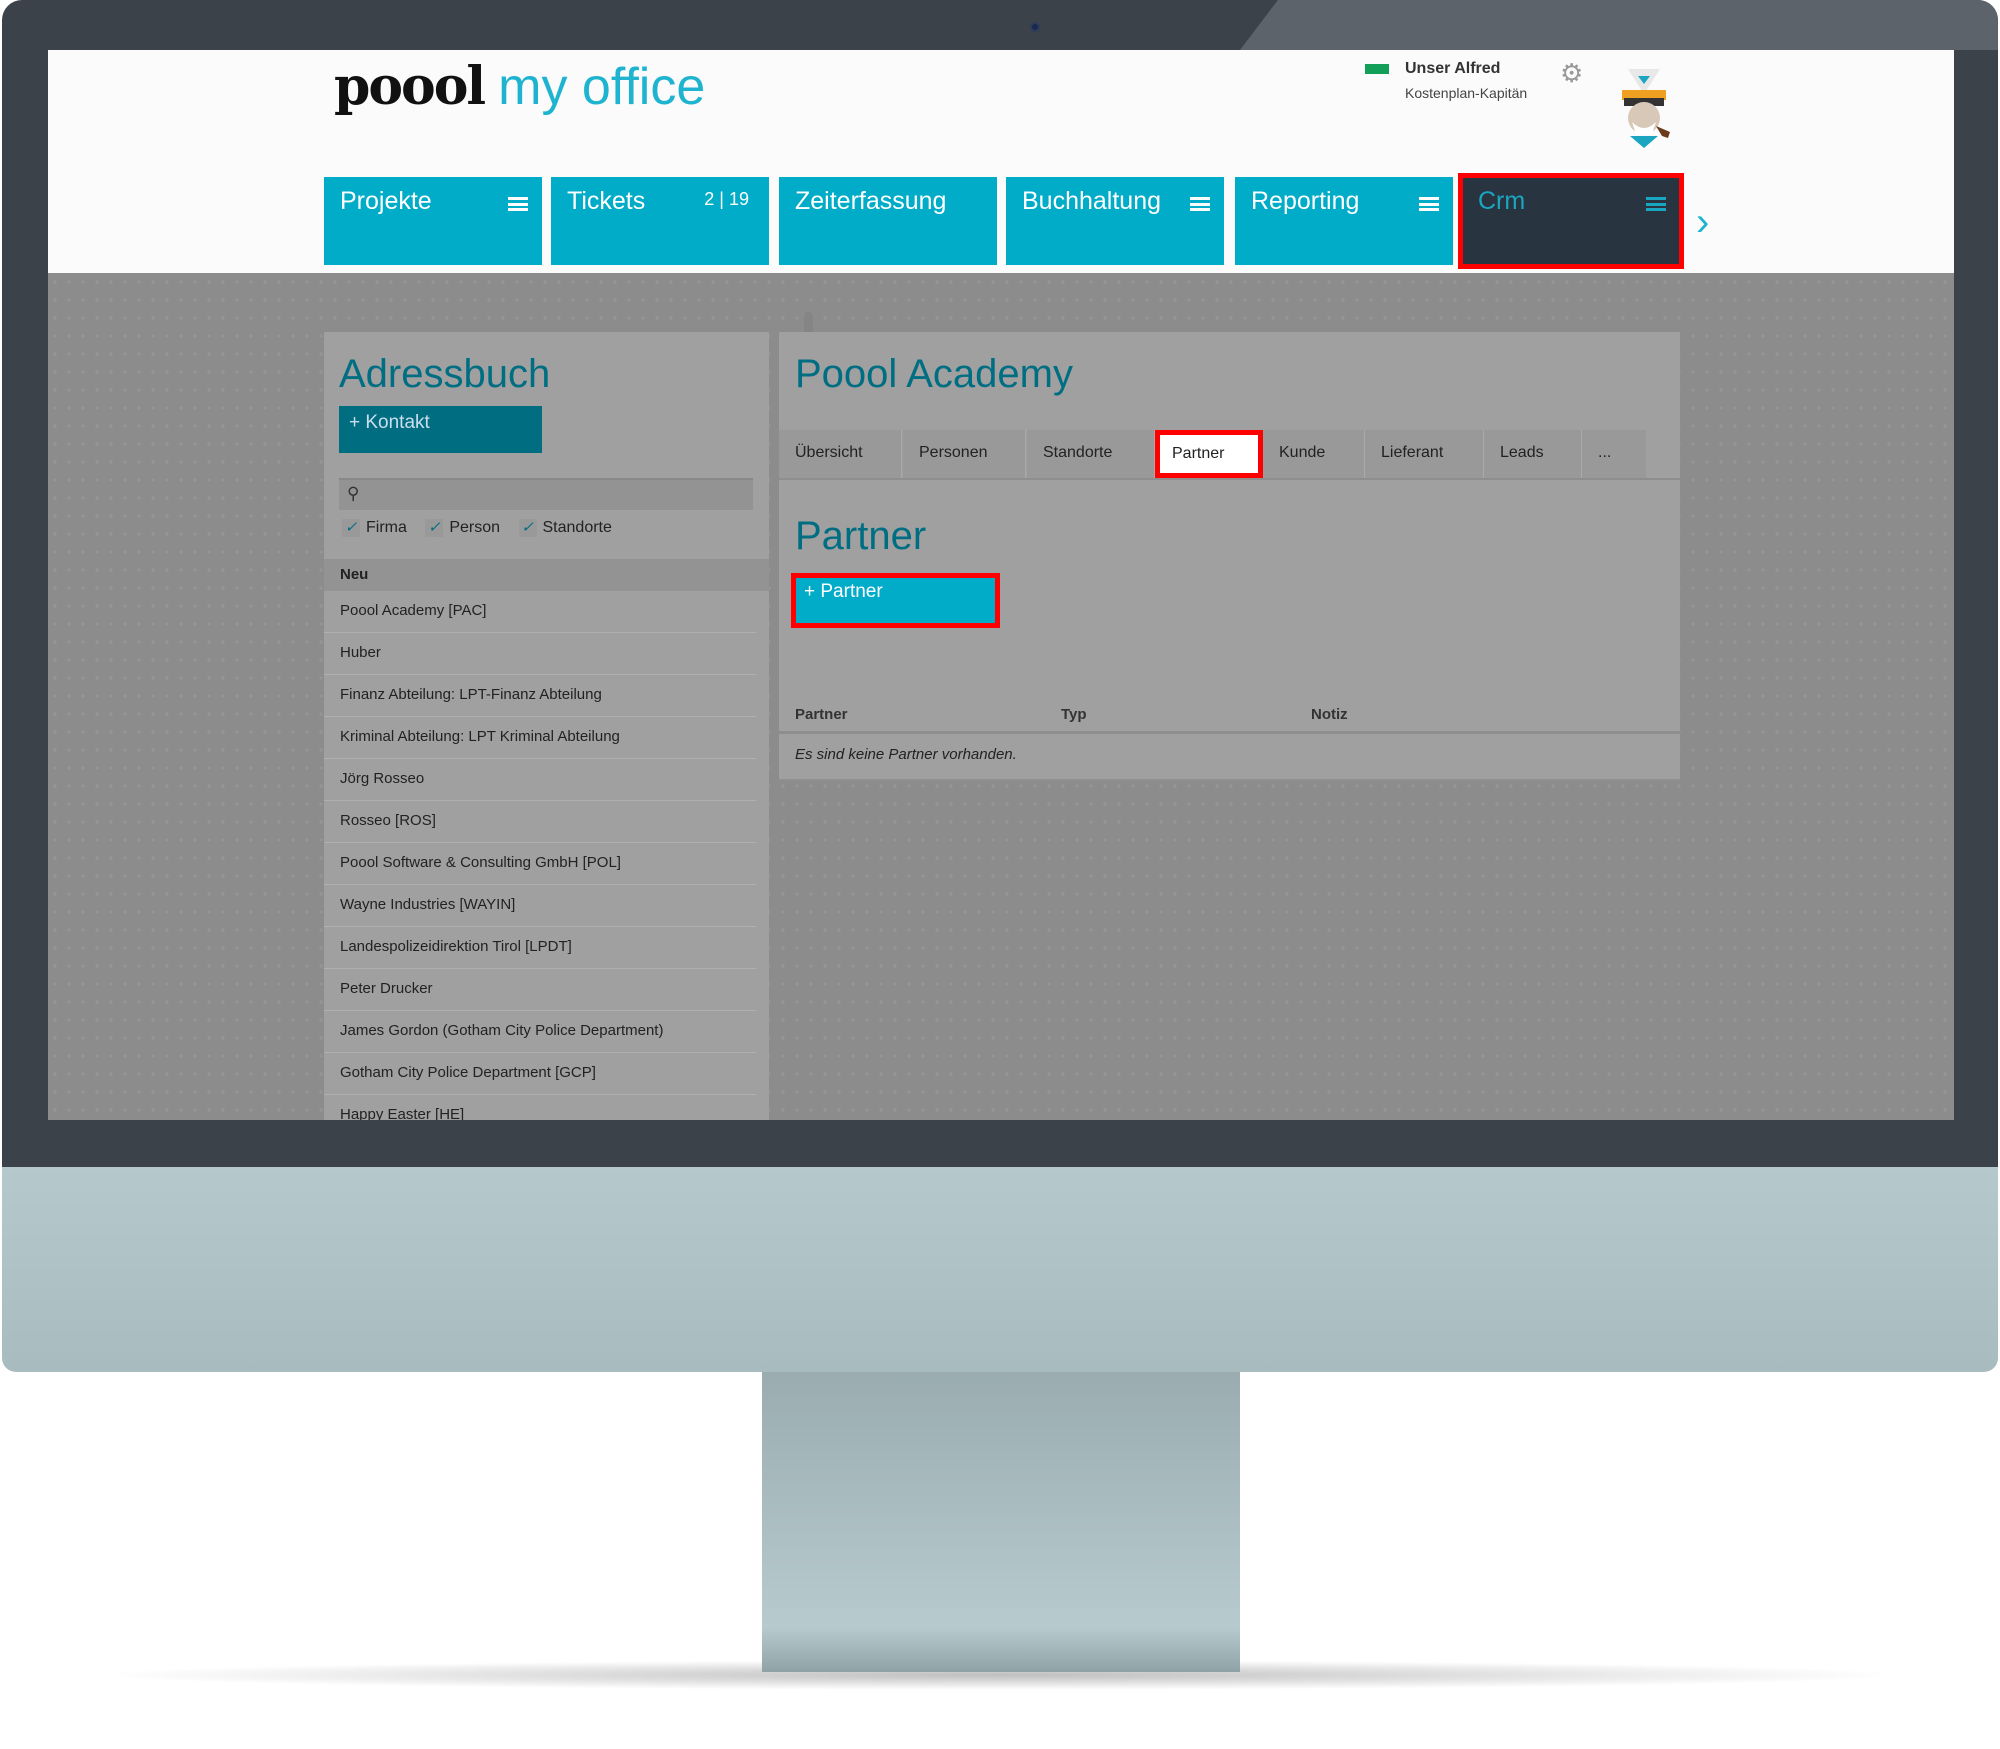 Image resolution: width=2000 pixels, height=1749 pixels. What do you see at coordinates (906, 754) in the screenshot?
I see `empty-message: Es sind keine Partner vorhanden.` at bounding box center [906, 754].